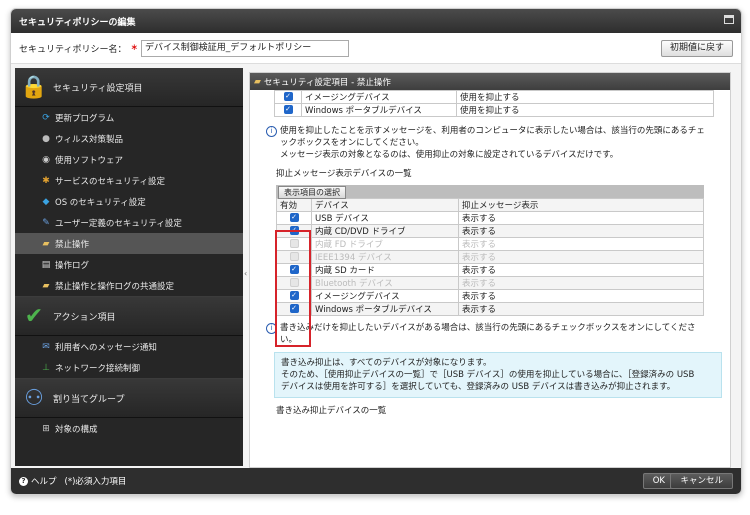 This screenshot has height=515, width=750. Describe the element at coordinates (385, 205) in the screenshot. I see `column-header-device: デバイス` at that location.